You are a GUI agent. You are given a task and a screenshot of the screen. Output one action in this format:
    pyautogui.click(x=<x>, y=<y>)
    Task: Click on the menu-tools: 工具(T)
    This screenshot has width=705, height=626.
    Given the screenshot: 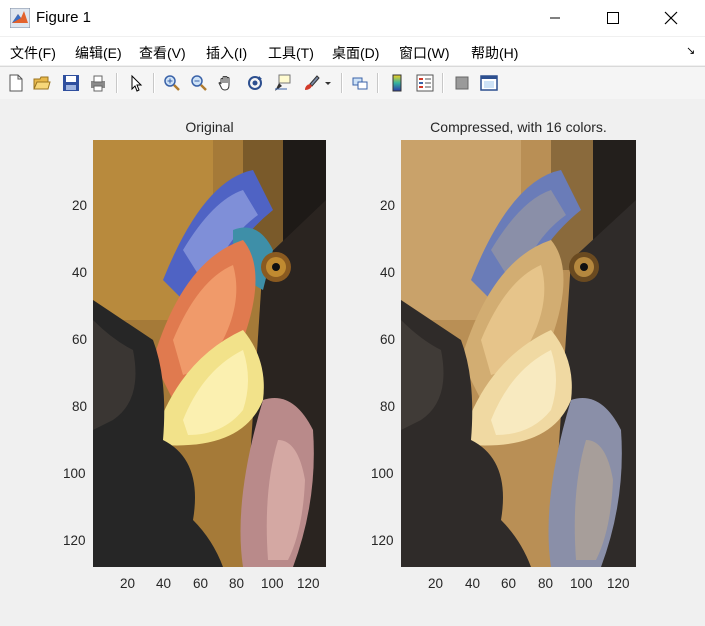 What is the action you would take?
    pyautogui.click(x=291, y=53)
    